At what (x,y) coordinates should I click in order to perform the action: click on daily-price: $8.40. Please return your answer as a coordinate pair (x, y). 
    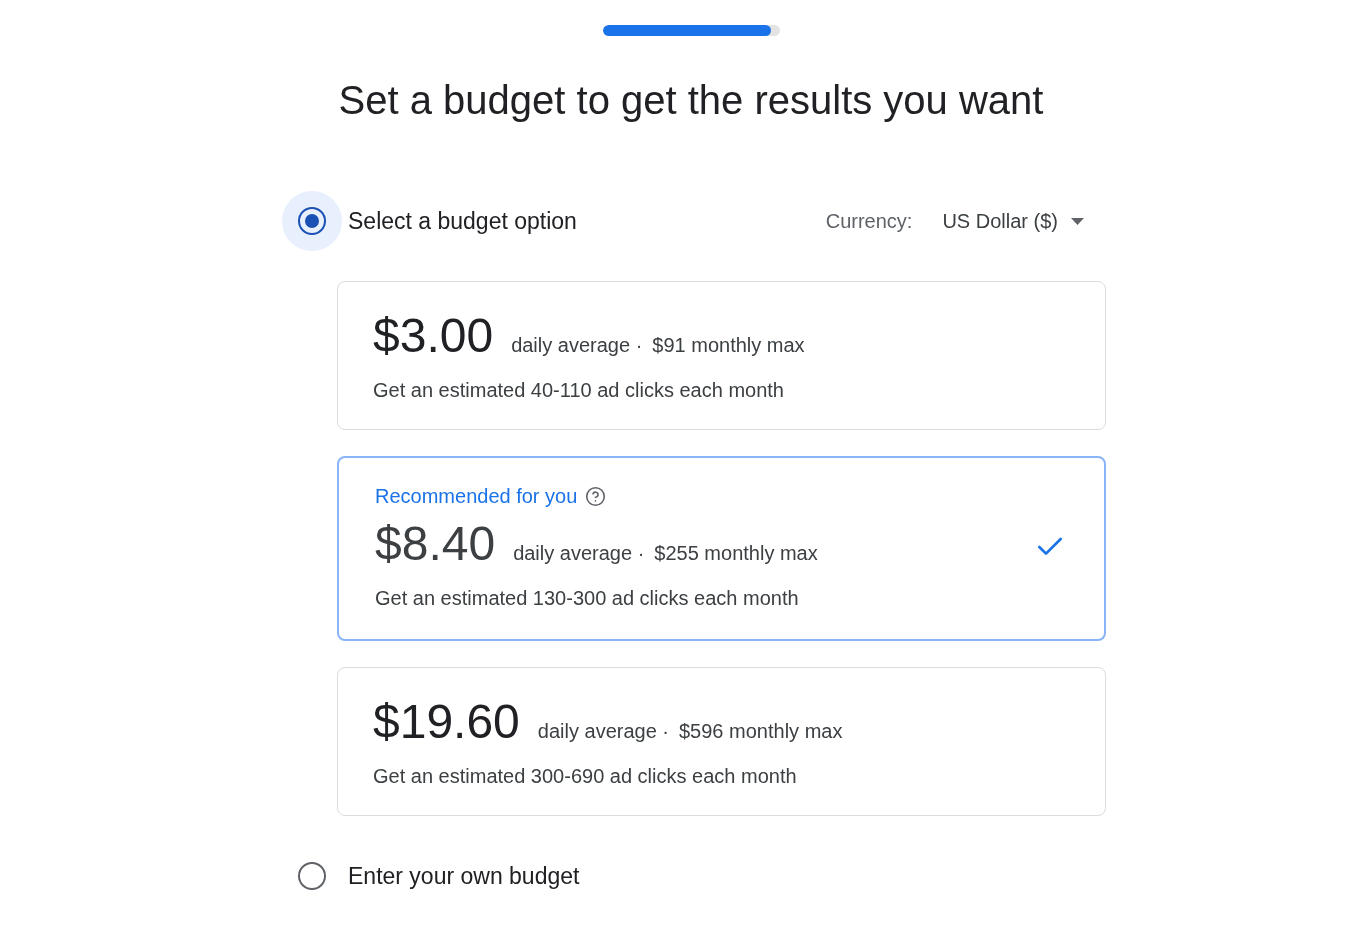
    Looking at the image, I should click on (435, 544).